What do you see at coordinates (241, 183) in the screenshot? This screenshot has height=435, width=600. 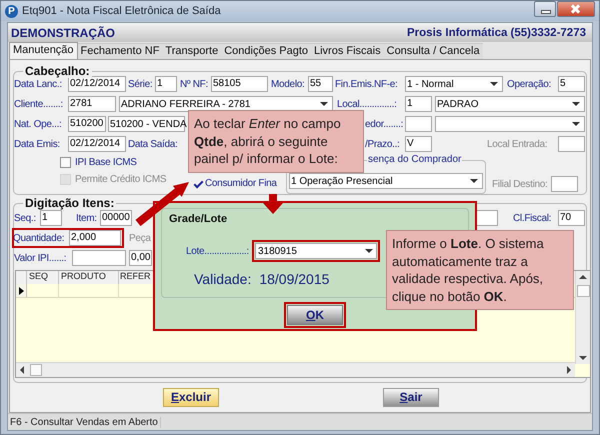 I see `checkbox-label: Consumidor Fina` at bounding box center [241, 183].